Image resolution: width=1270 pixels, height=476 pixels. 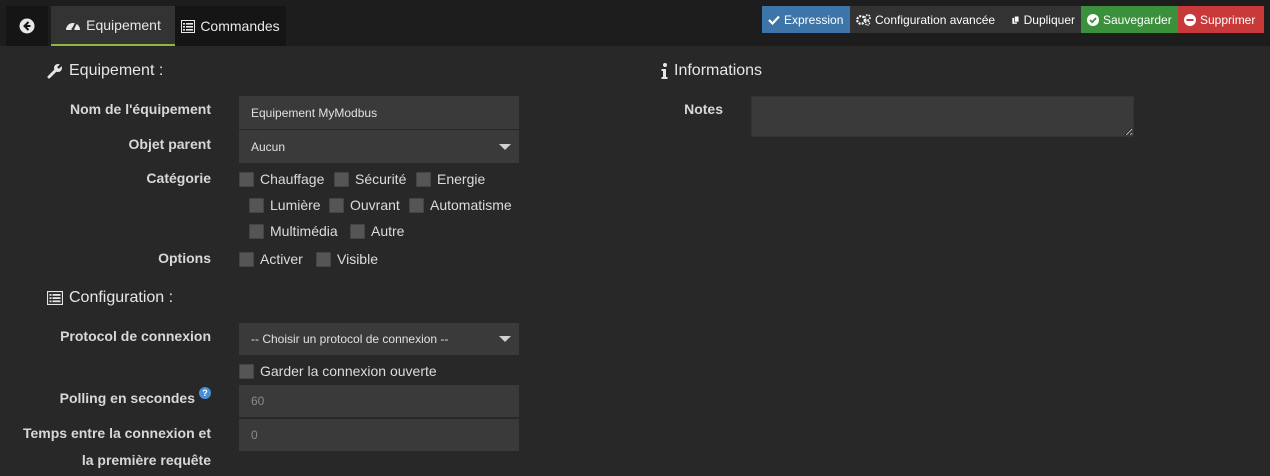 I want to click on tachometer-icon, so click(x=73, y=26).